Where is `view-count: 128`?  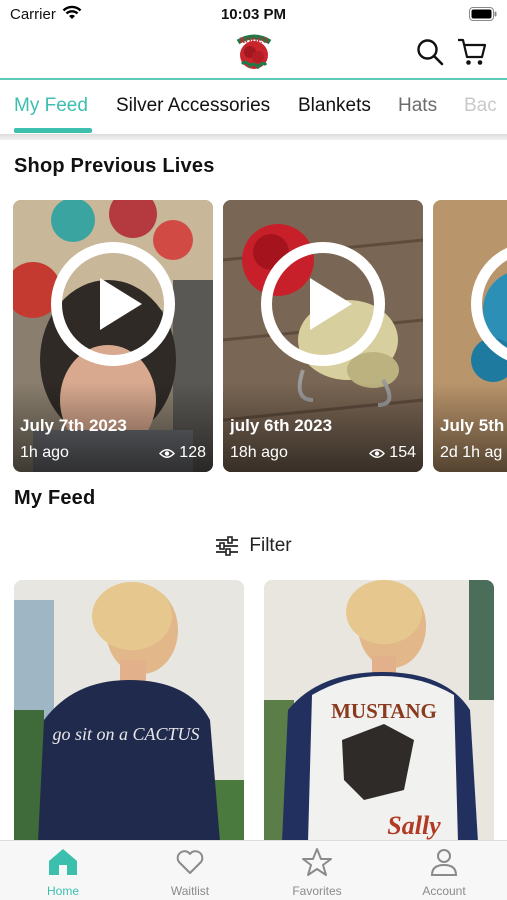 view-count: 128 is located at coordinates (192, 452).